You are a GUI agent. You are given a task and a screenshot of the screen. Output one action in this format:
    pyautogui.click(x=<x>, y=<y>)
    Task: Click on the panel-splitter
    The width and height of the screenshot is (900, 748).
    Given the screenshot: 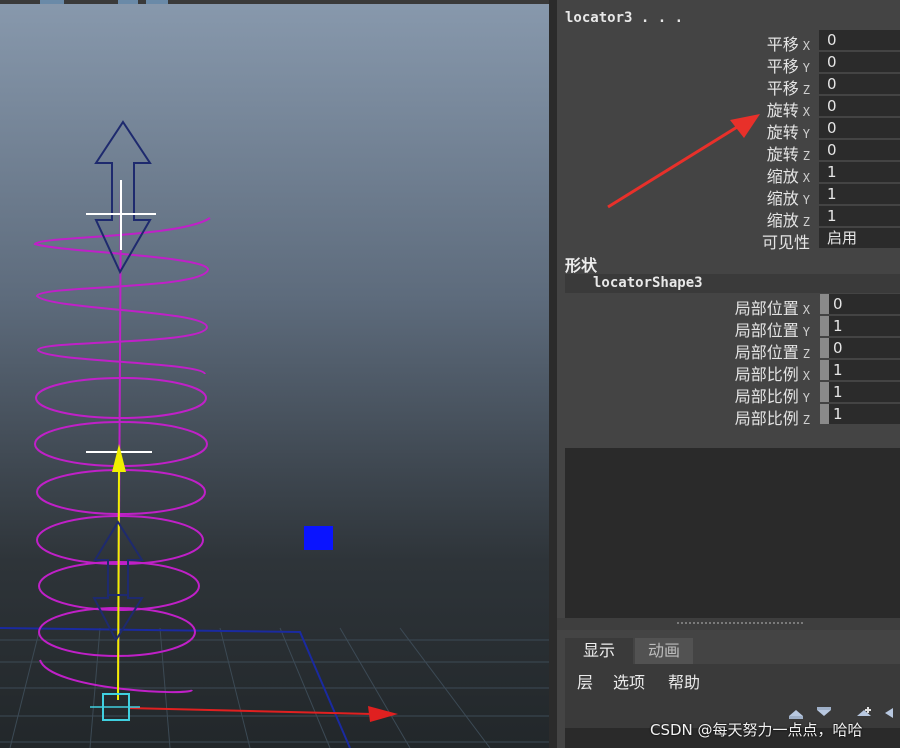 What is the action you would take?
    pyautogui.click(x=553, y=374)
    